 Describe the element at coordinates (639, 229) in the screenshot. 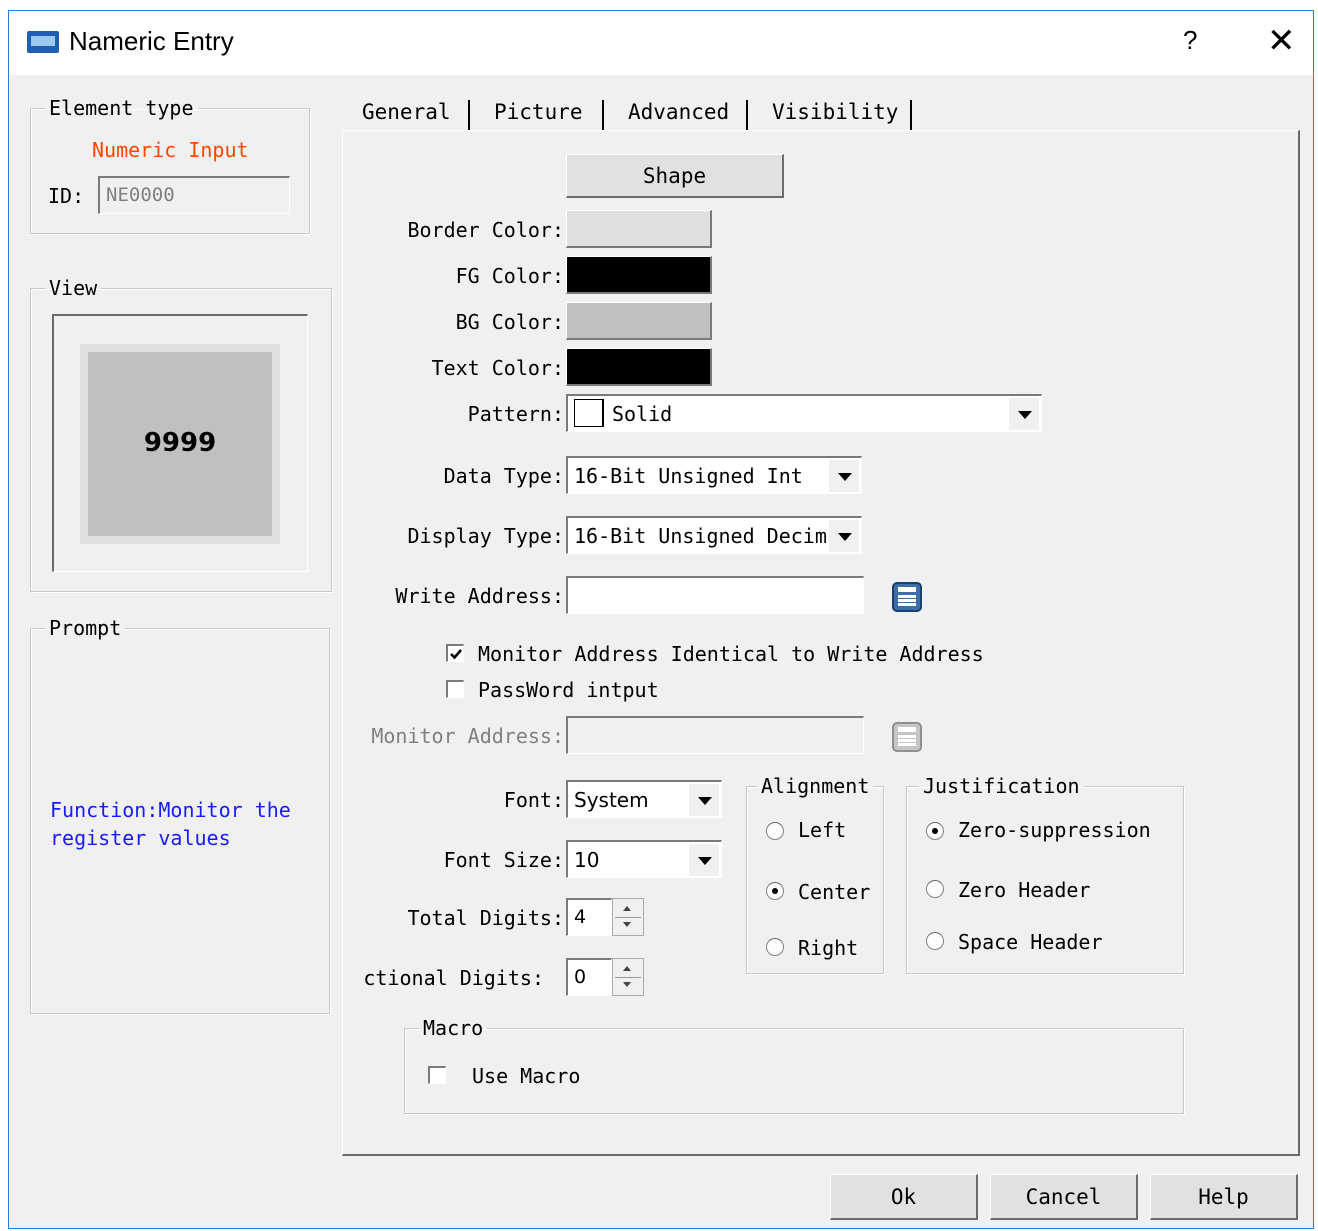

I see `border-color-swatch` at that location.